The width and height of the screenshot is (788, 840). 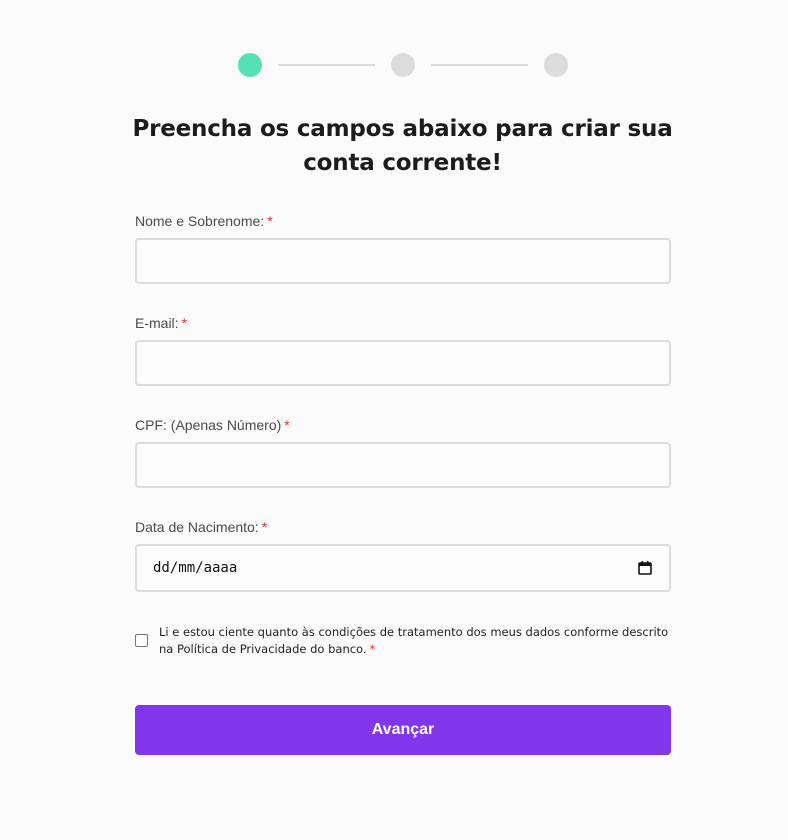 I want to click on step-2-indicator, so click(x=403, y=65).